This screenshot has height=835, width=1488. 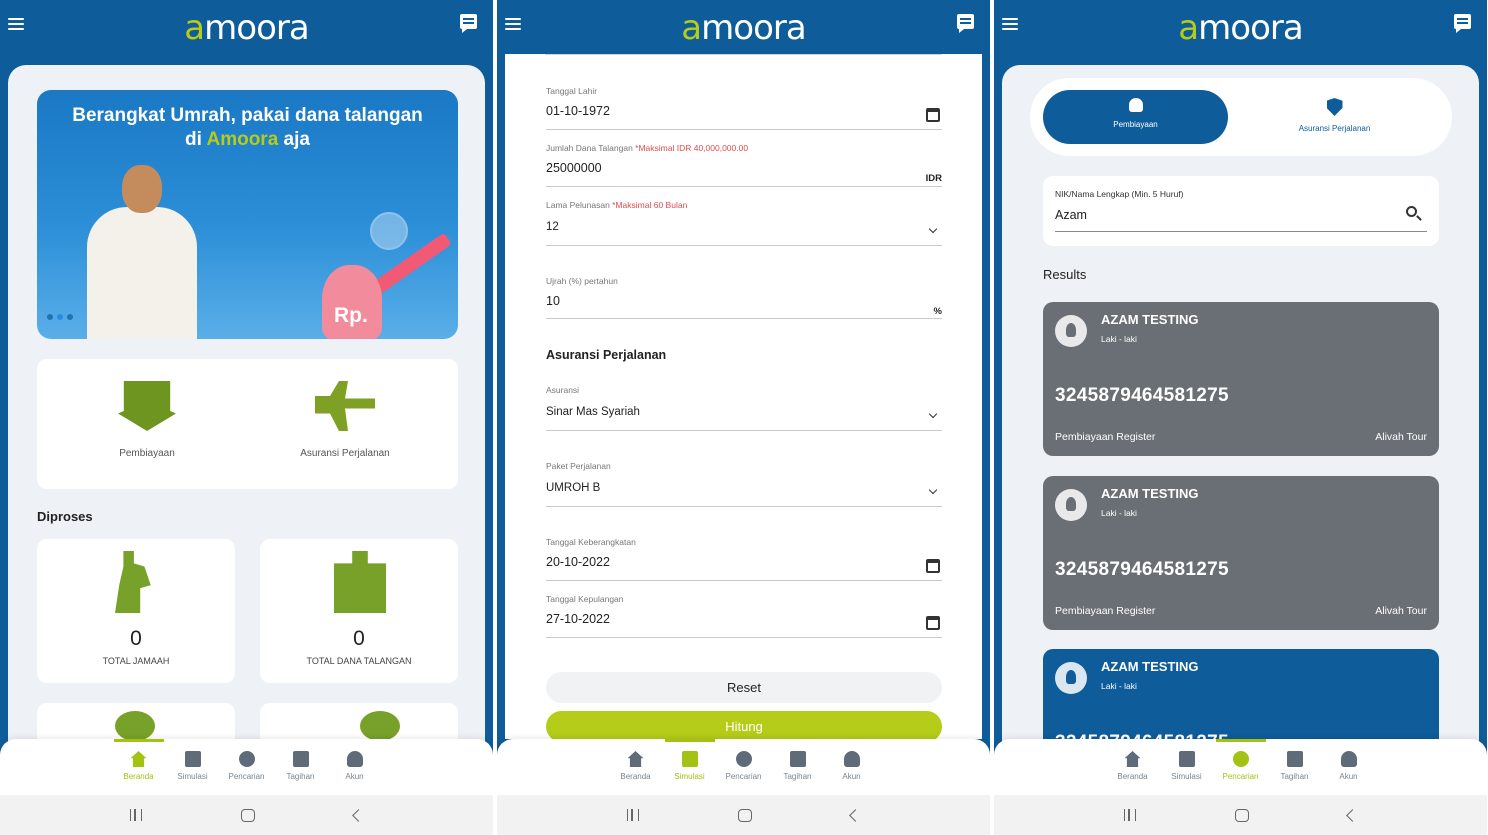 What do you see at coordinates (591, 542) in the screenshot?
I see `field-label: Tanggal Keberangkatan` at bounding box center [591, 542].